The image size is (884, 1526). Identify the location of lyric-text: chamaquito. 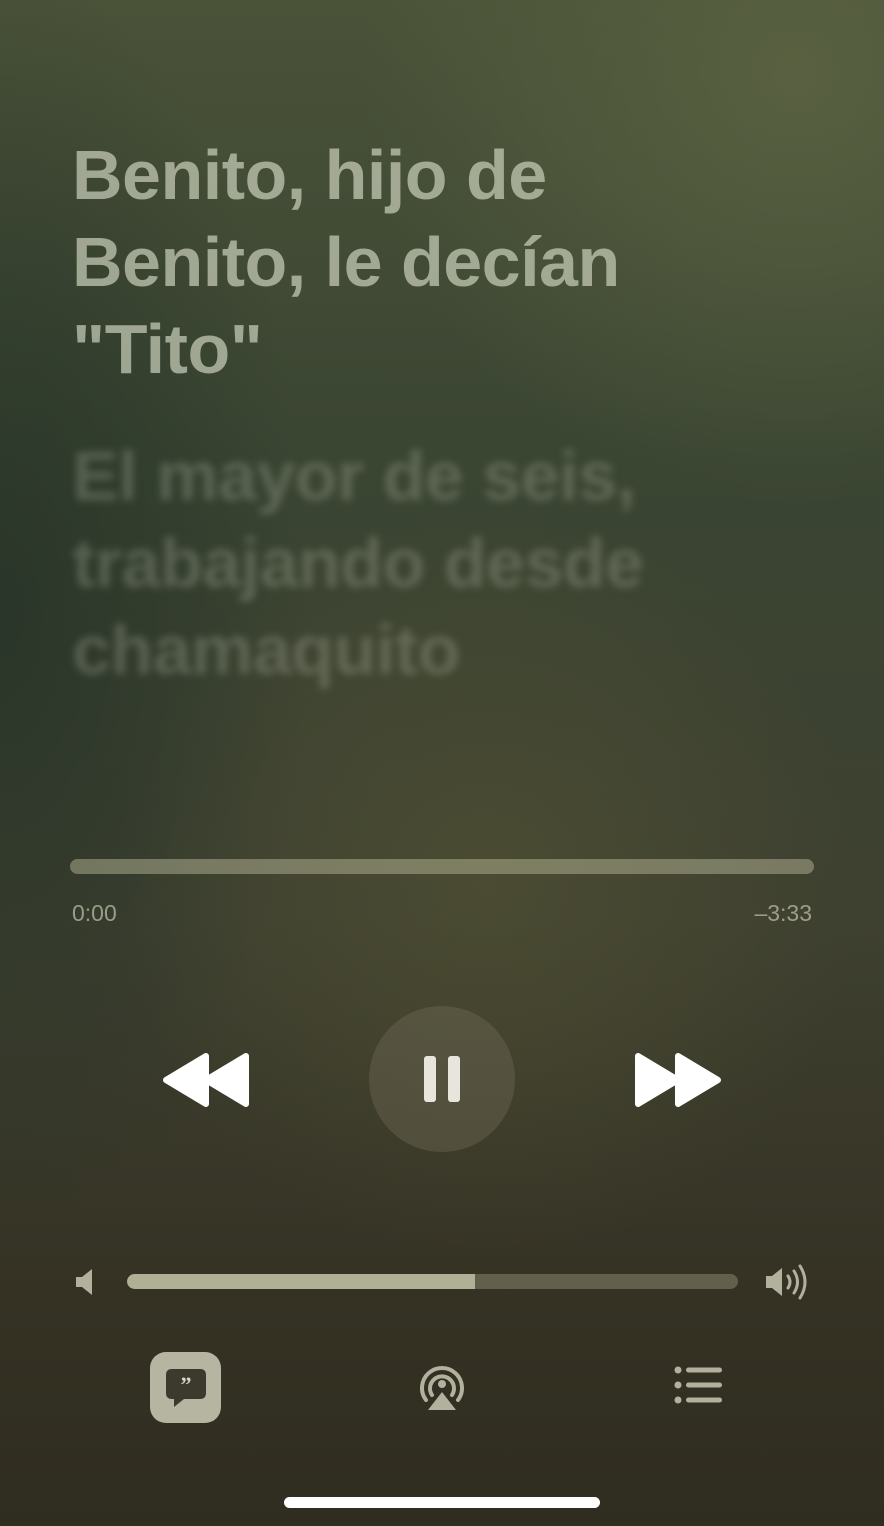
(266, 650).